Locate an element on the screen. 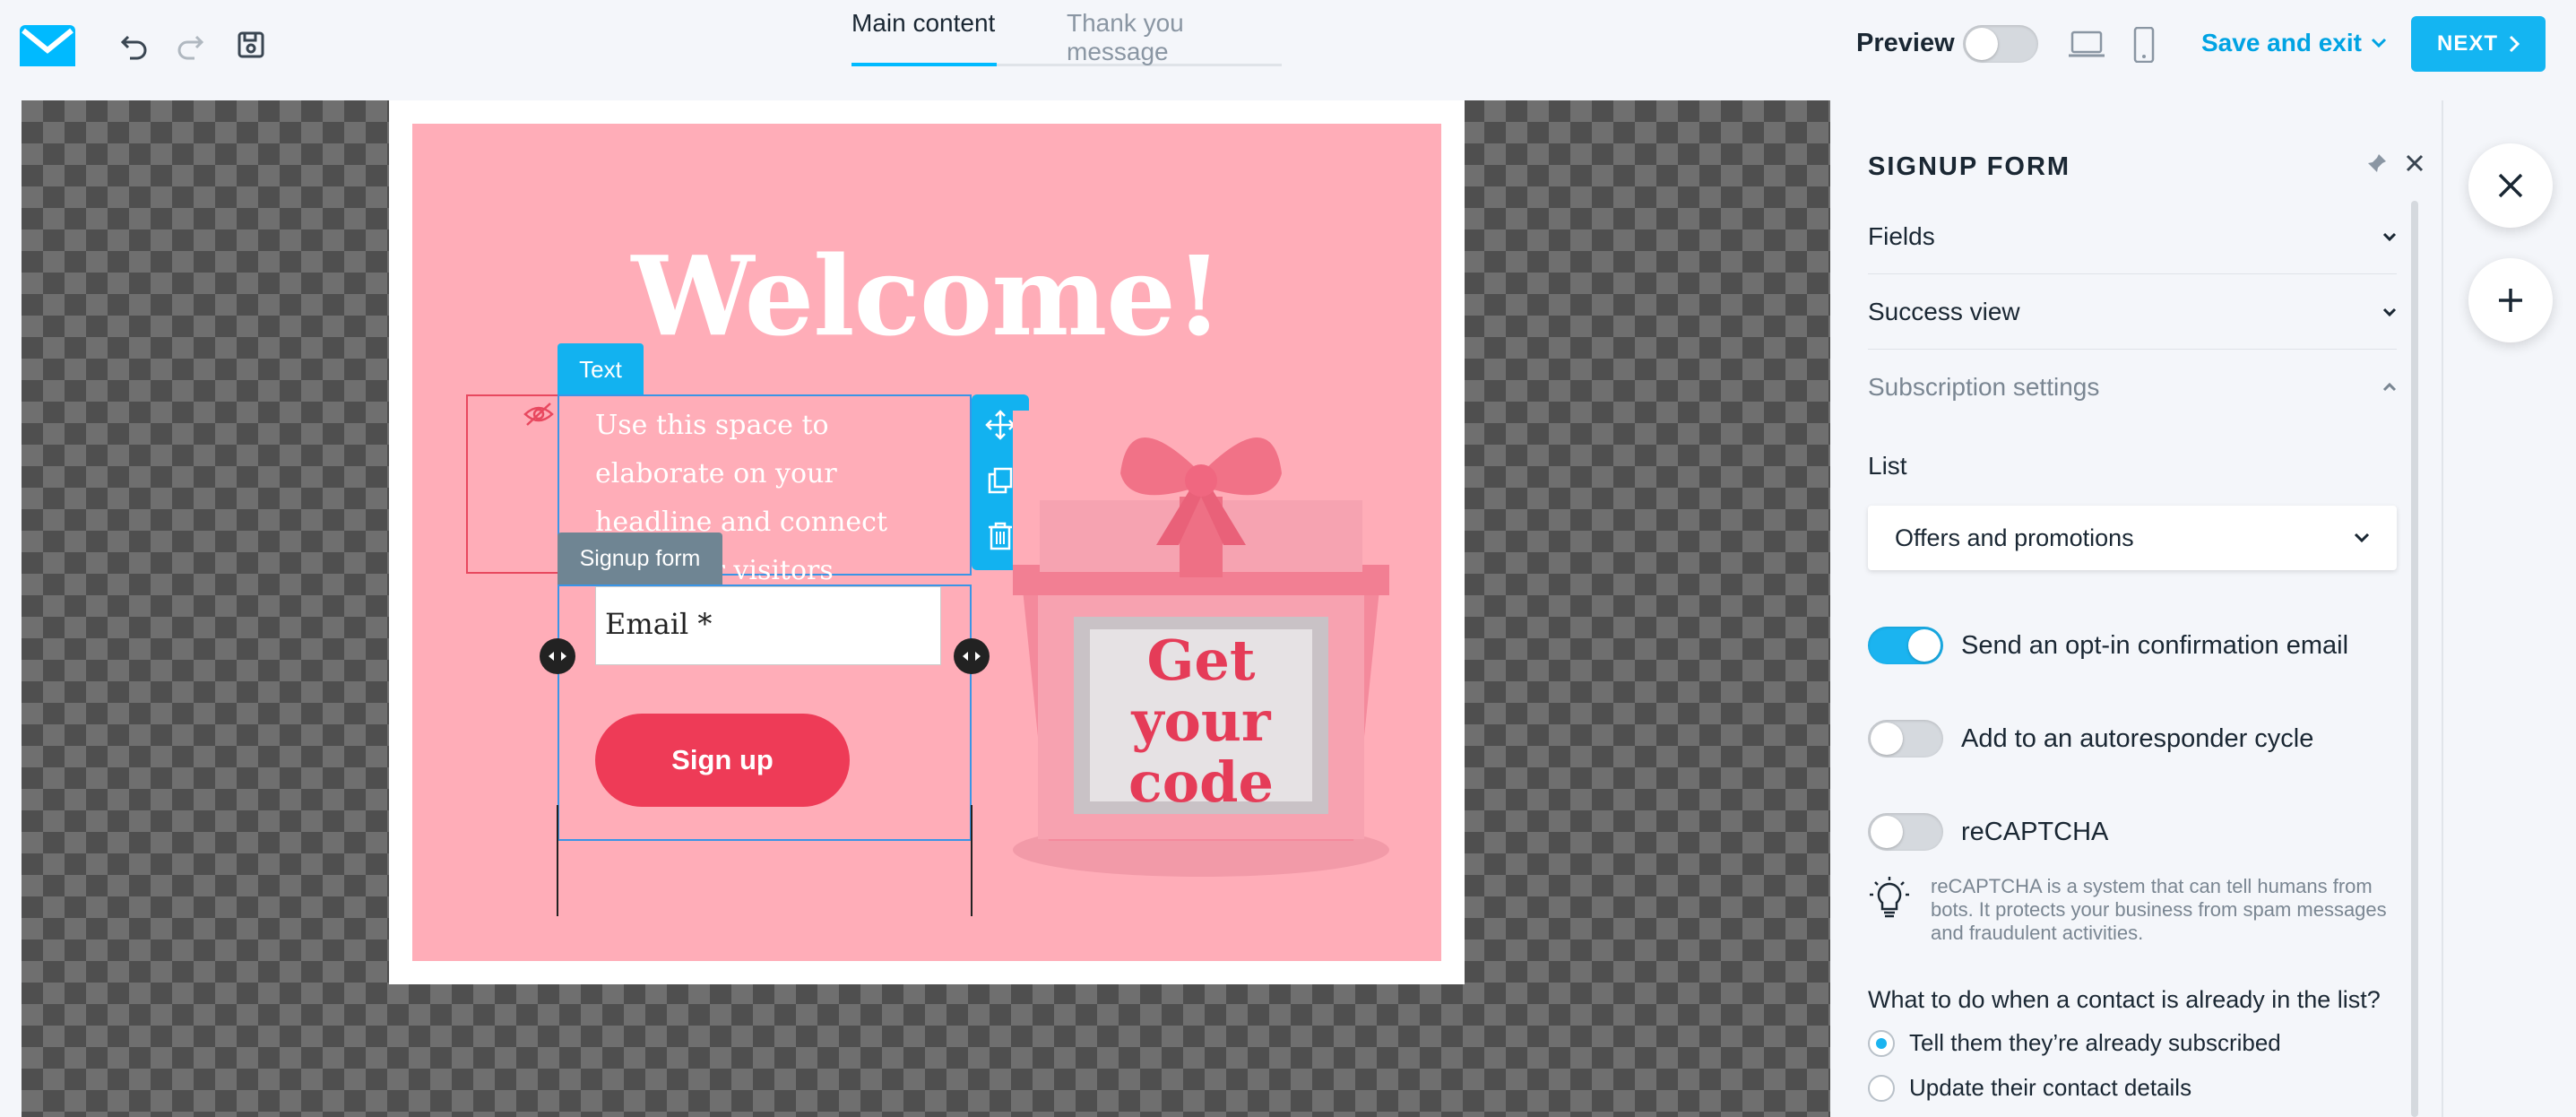 This screenshot has width=2576, height=1117. gift-text-line-1: Get is located at coordinates (1200, 660).